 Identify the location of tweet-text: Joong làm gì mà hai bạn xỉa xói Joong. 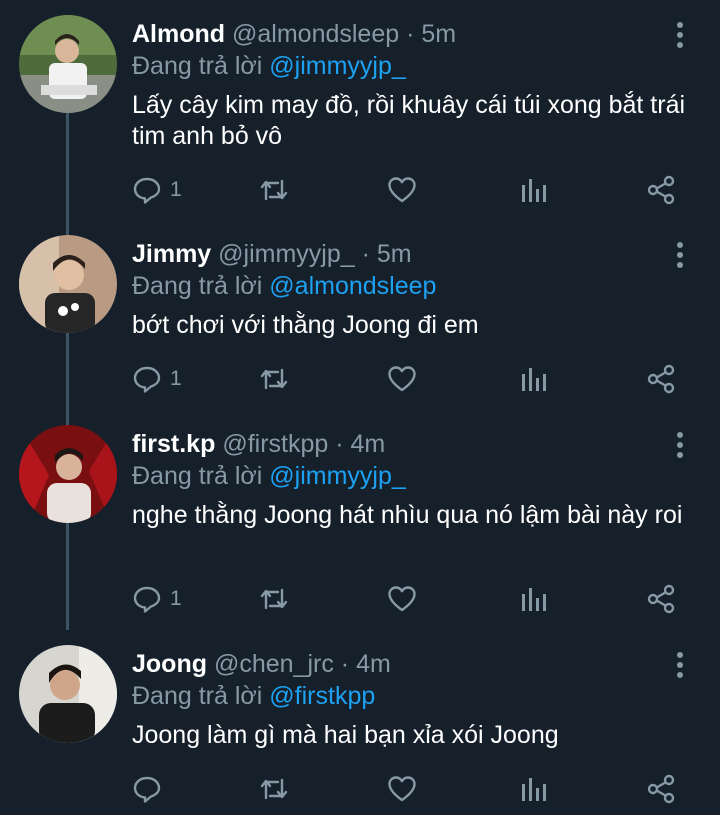
(345, 735).